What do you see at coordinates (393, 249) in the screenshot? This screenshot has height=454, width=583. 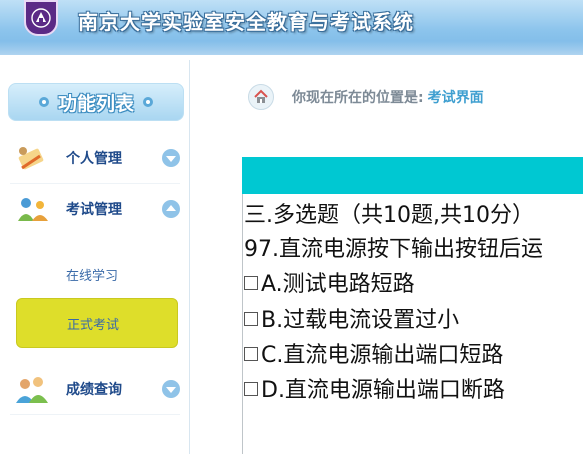 I see `question-text: 97.直流电源按下输出按钮后运` at bounding box center [393, 249].